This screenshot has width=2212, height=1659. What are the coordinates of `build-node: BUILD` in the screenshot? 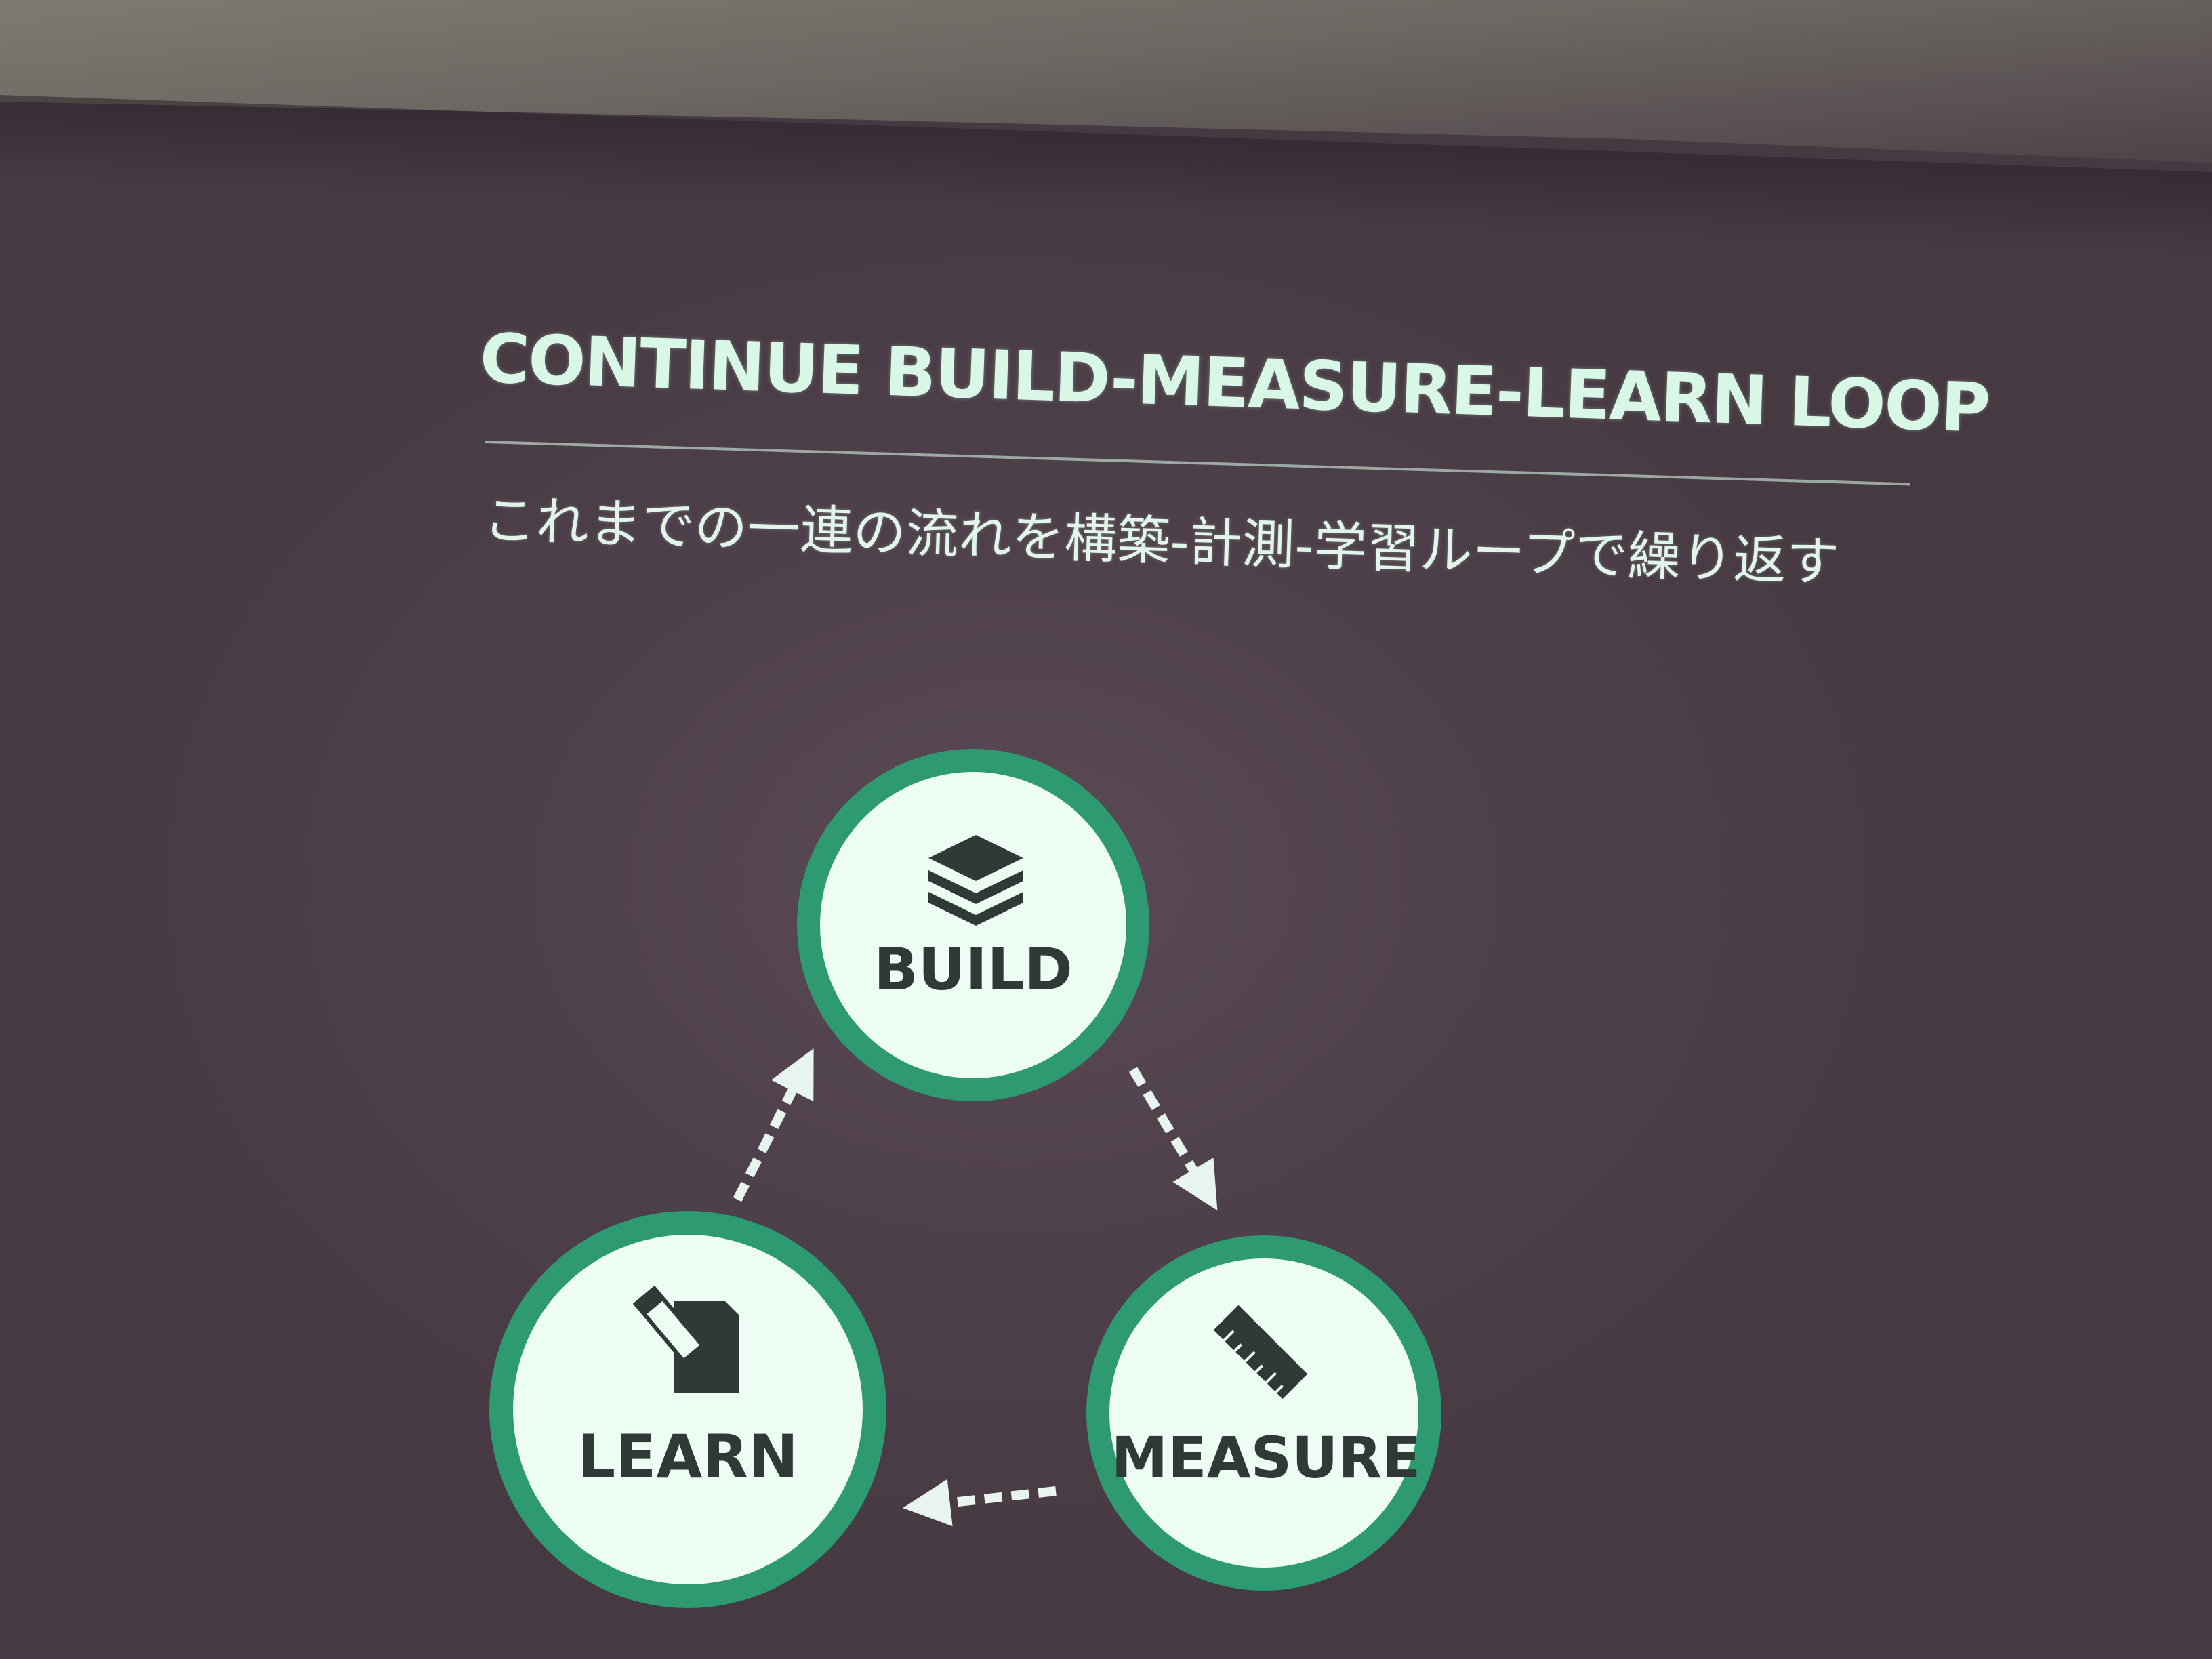 It's located at (973, 925).